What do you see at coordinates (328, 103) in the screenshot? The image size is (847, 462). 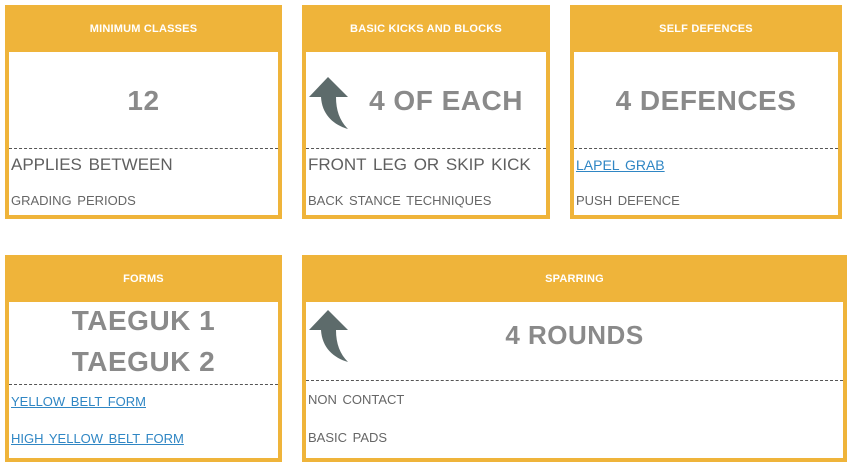 I see `curved-up-arrow-icon` at bounding box center [328, 103].